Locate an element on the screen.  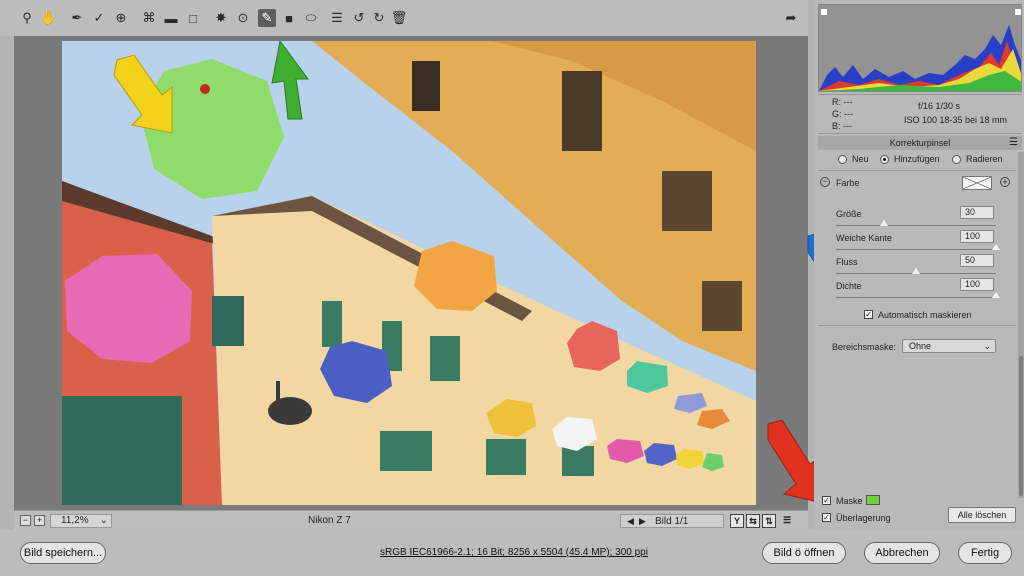
zoom-select: 11,2% ⌄ is located at coordinates (81, 521).